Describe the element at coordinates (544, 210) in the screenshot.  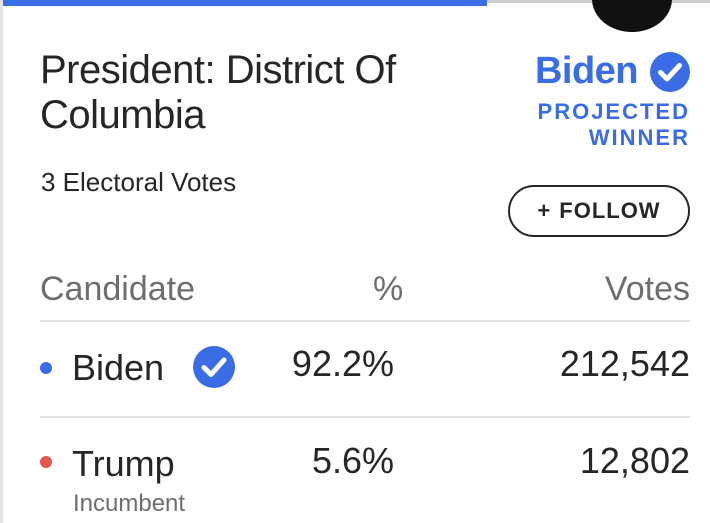
I see `plus-icon: +` at that location.